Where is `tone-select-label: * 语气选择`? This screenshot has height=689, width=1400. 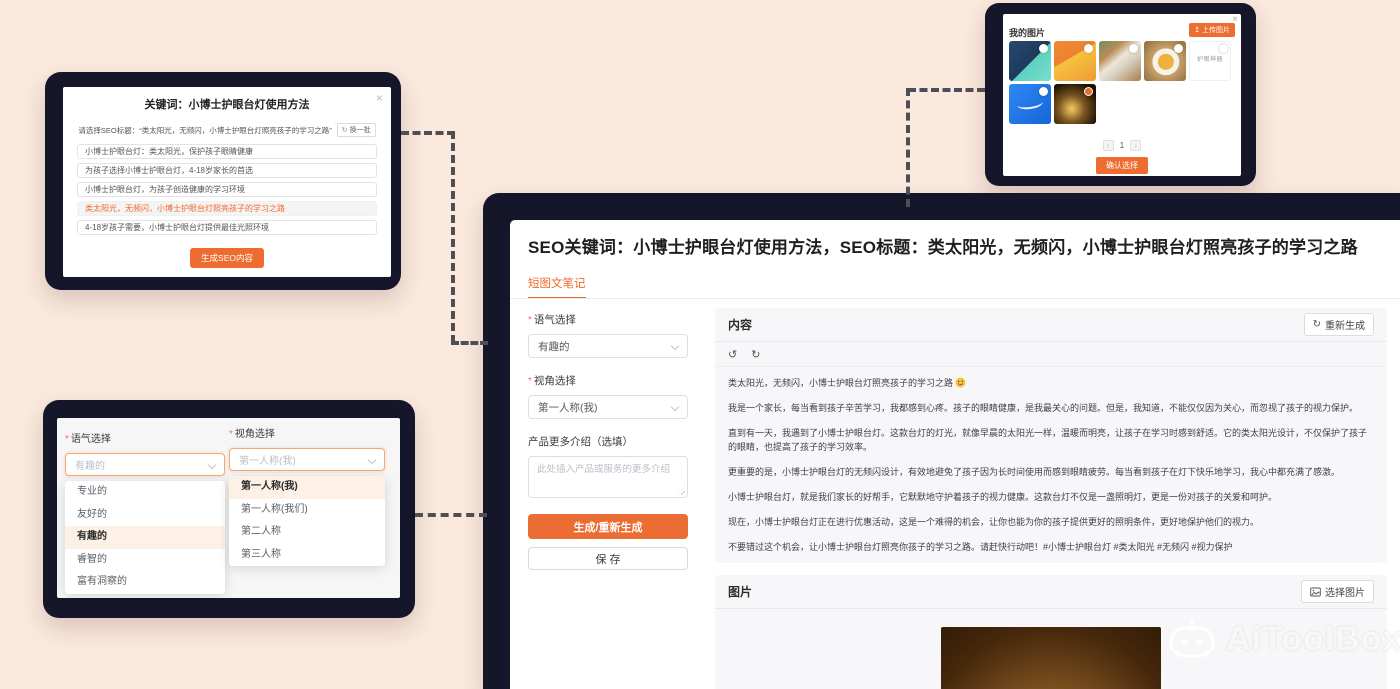 tone-select-label: * 语气选择 is located at coordinates (88, 439).